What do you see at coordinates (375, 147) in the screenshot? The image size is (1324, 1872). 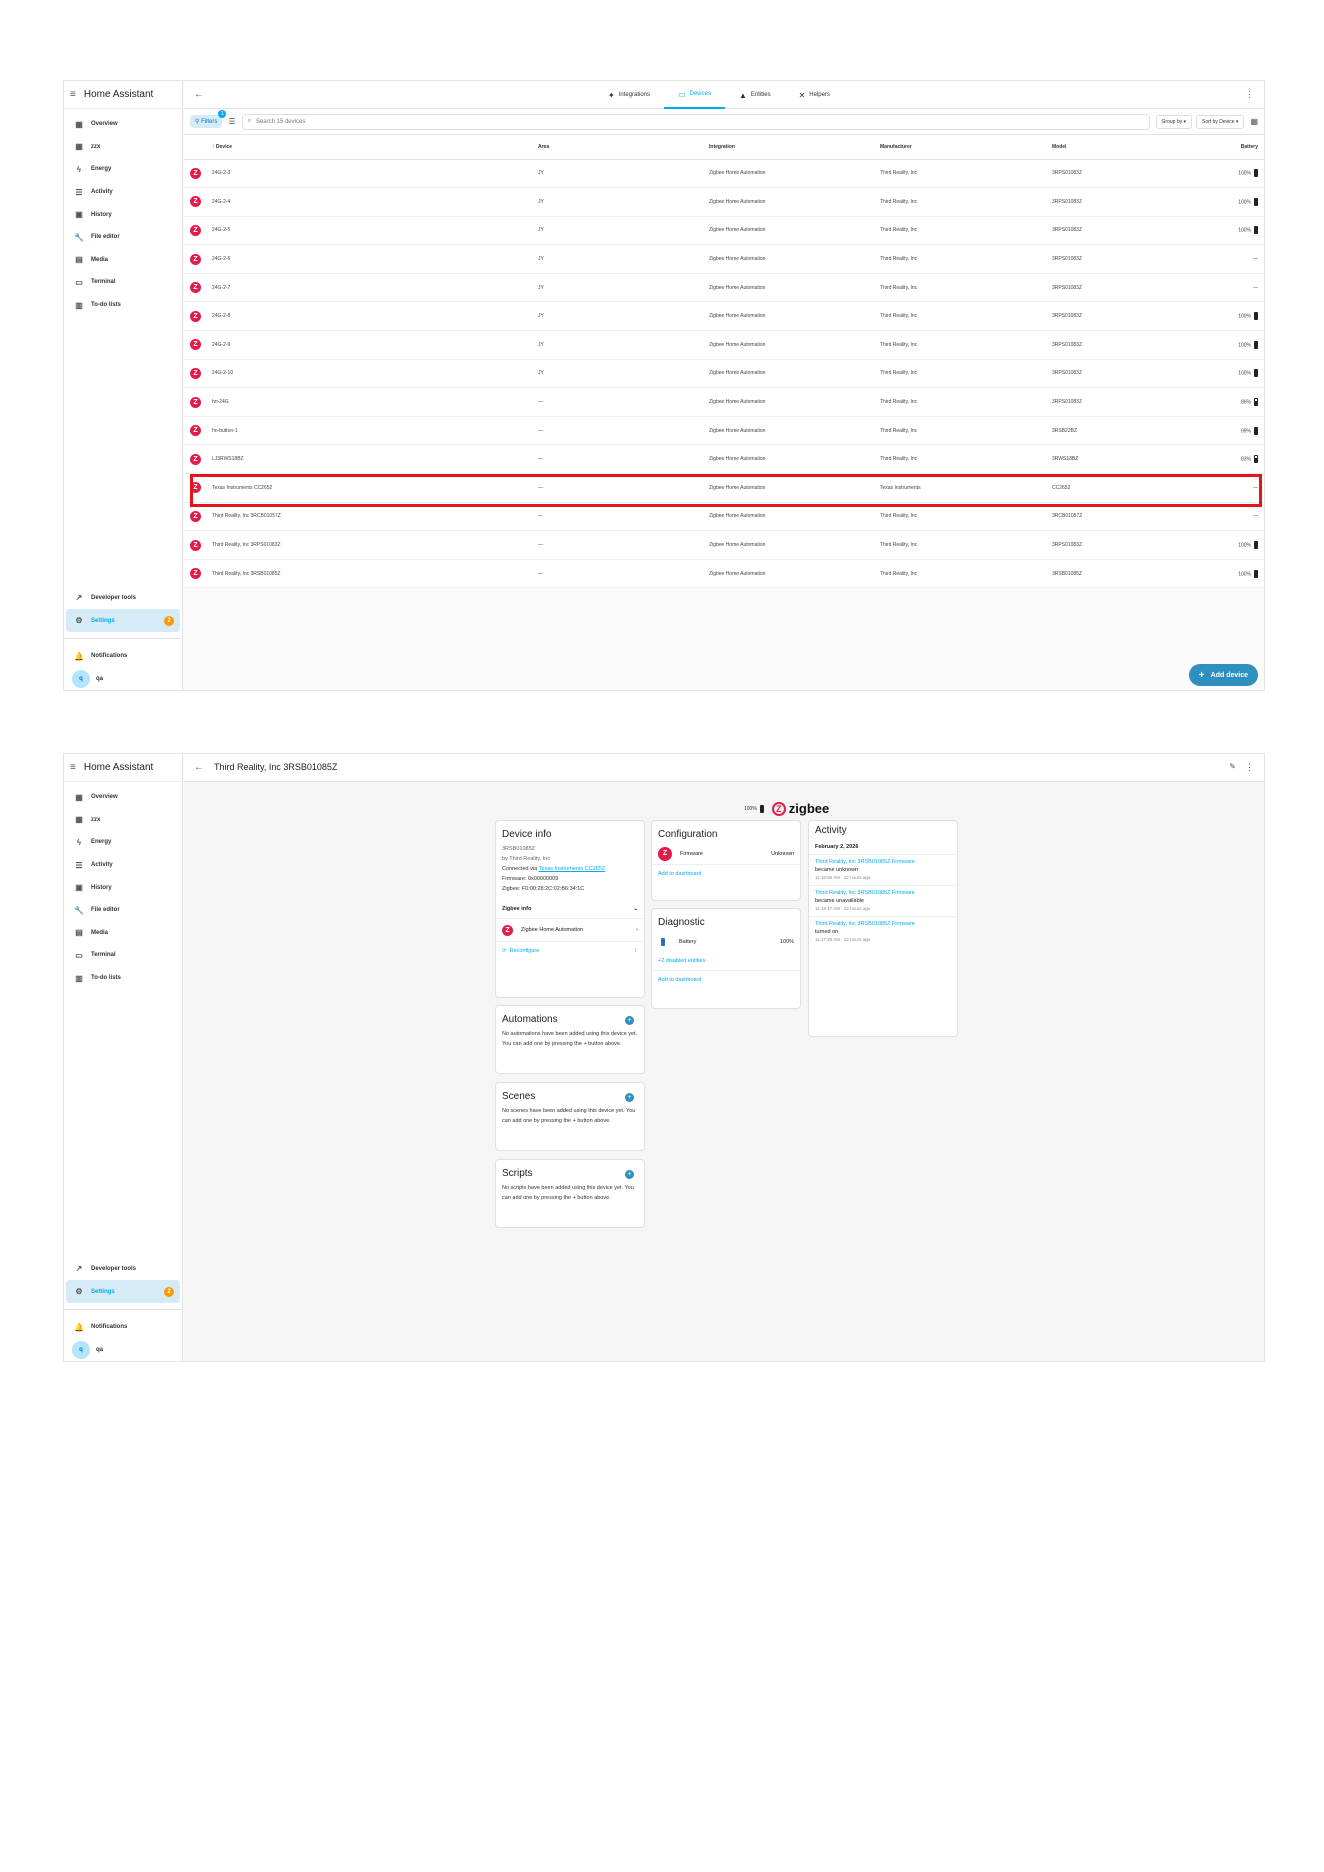 I see `column-header-device: ↑ Device` at bounding box center [375, 147].